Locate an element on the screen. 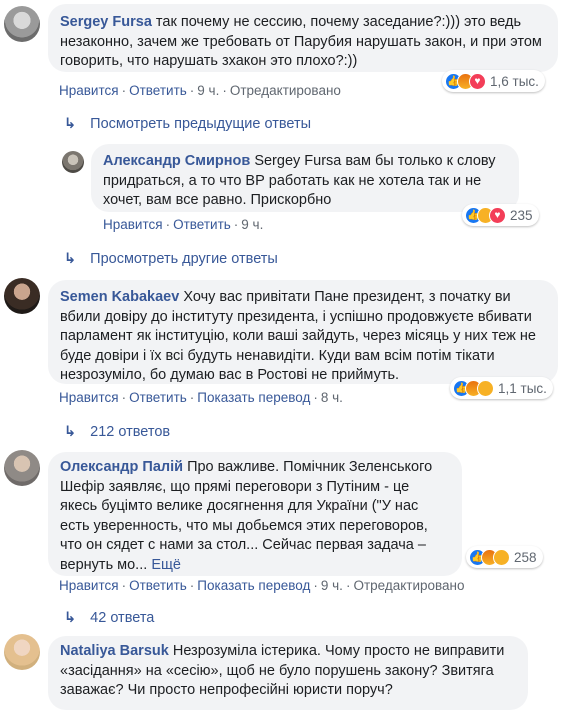  view-replies: ↳ 42 ответа is located at coordinates (109, 618).